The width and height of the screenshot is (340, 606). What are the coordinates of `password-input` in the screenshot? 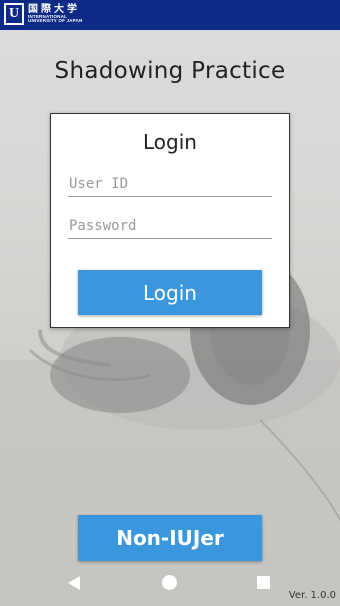 It's located at (170, 227).